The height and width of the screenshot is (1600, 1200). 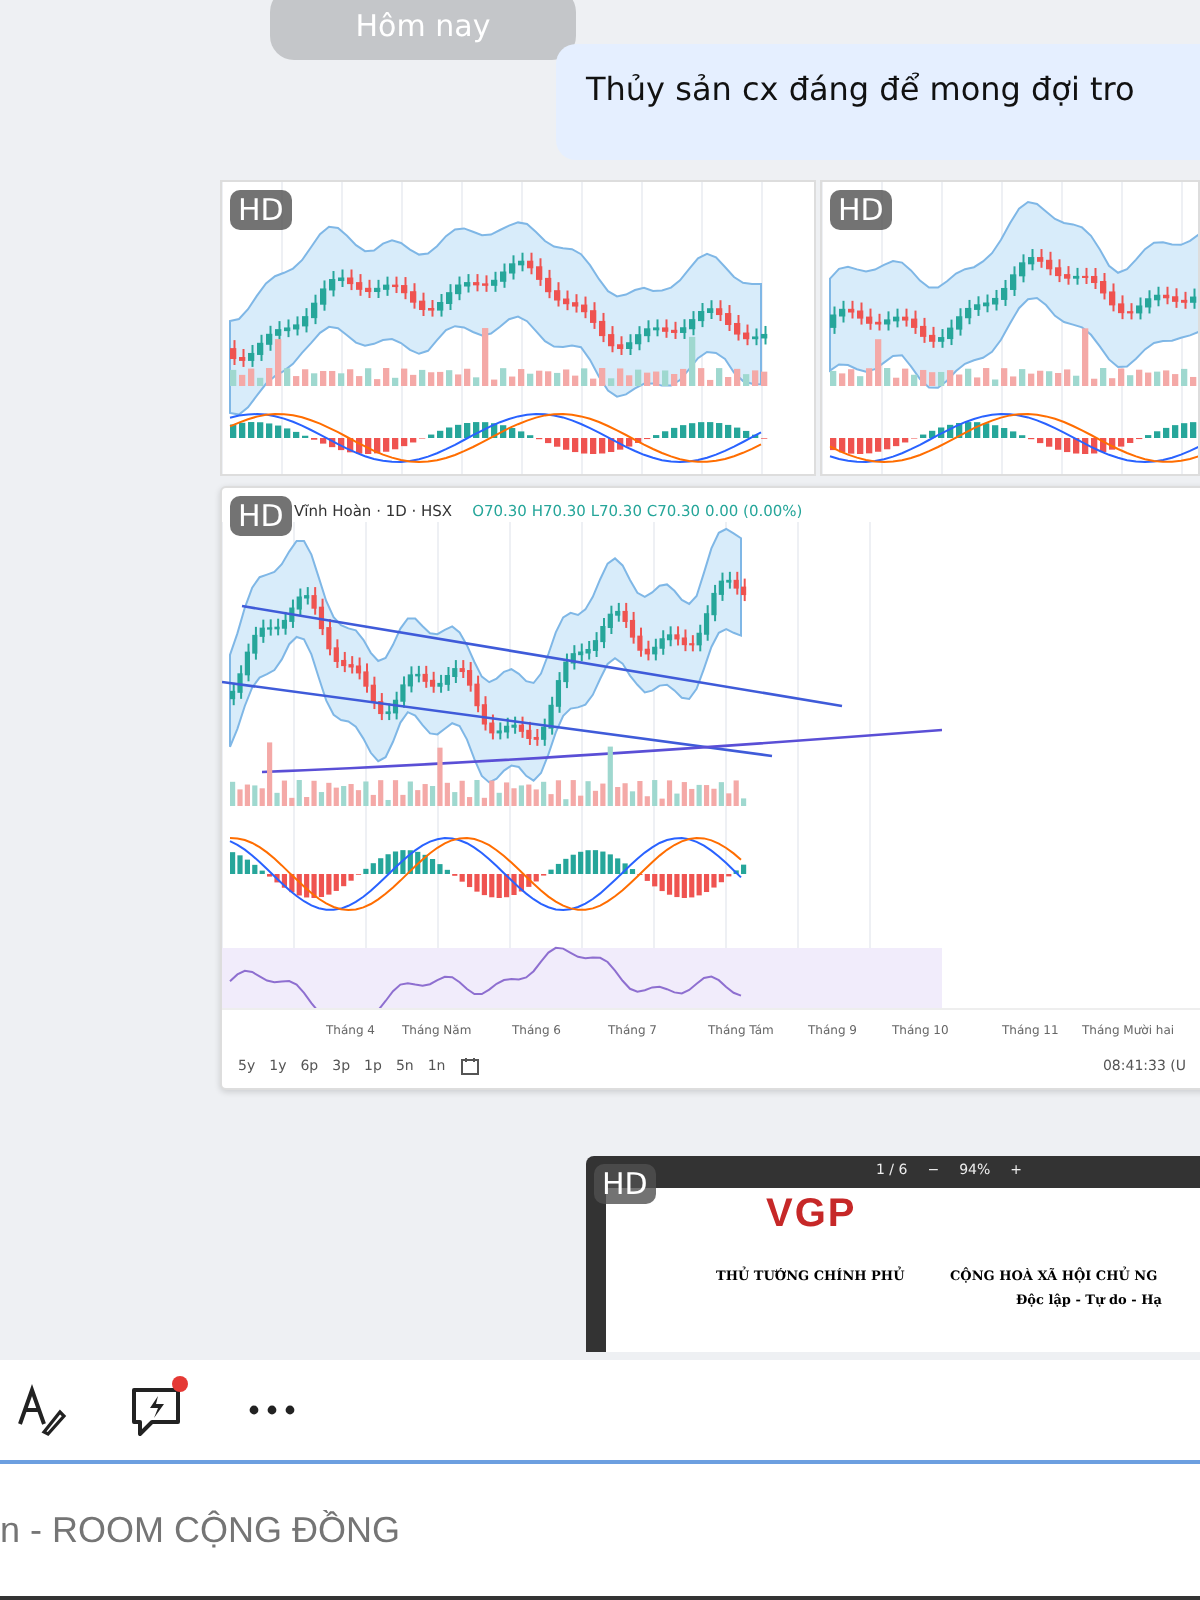 What do you see at coordinates (423, 30) in the screenshot?
I see `date-divider: Hôm nay` at bounding box center [423, 30].